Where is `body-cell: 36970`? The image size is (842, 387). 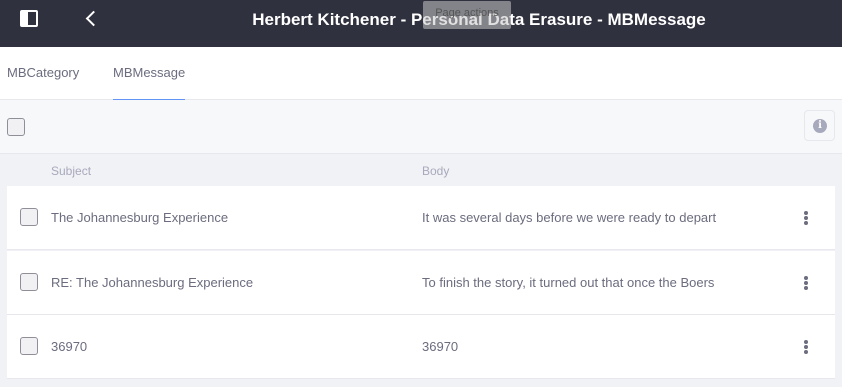 body-cell: 36970 is located at coordinates (440, 346).